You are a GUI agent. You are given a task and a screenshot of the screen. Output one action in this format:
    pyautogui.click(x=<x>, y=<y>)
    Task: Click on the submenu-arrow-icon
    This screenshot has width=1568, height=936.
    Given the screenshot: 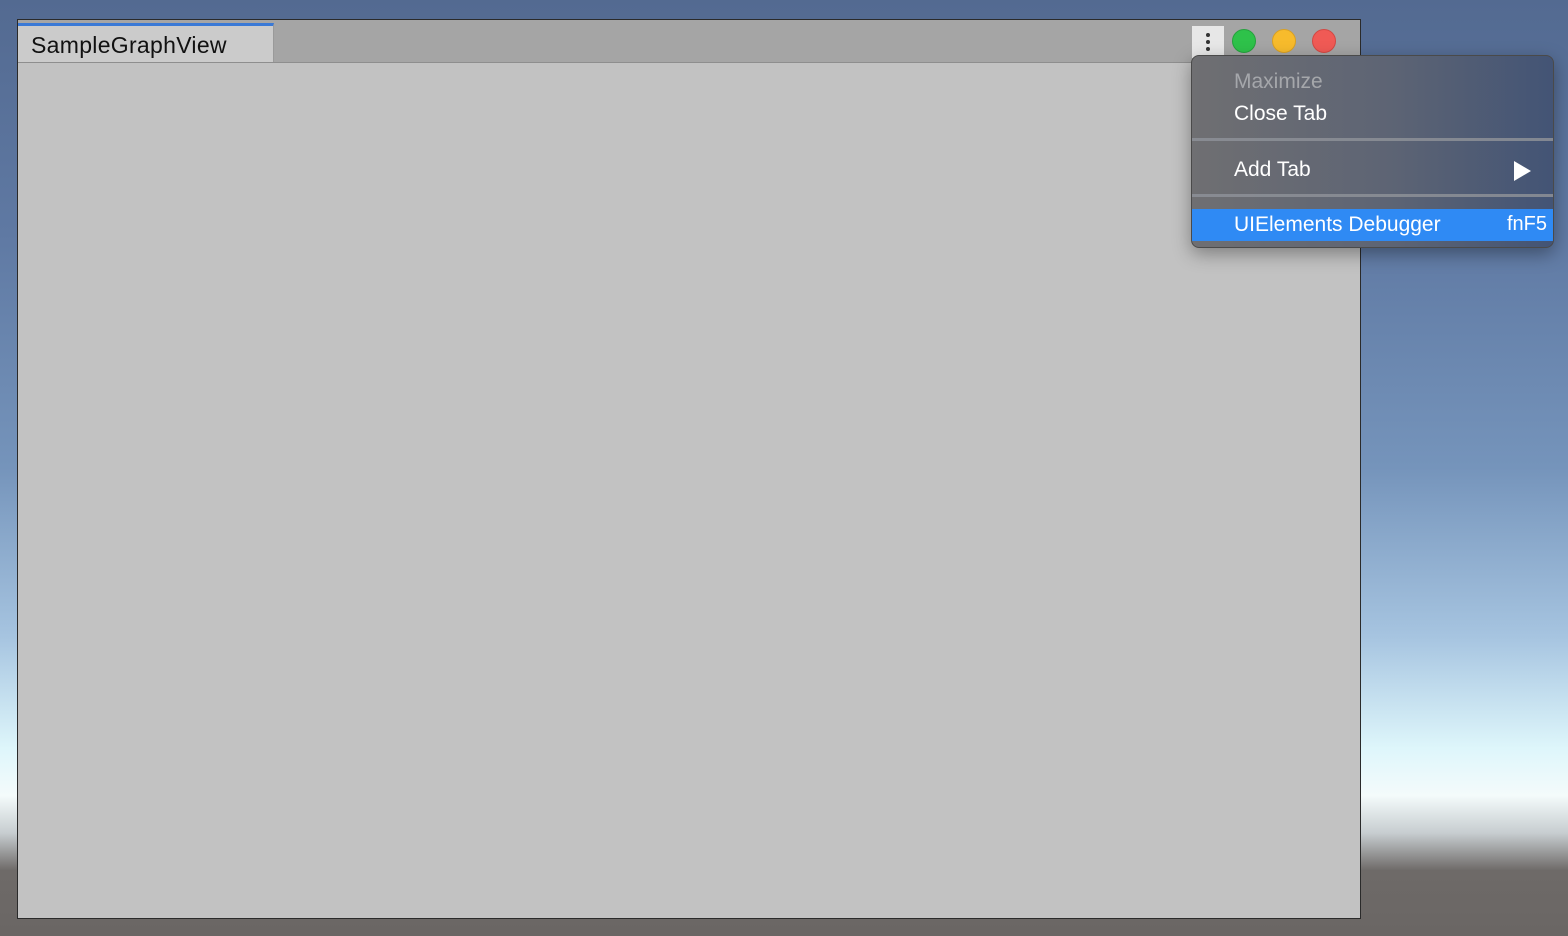 What is the action you would take?
    pyautogui.click(x=1522, y=171)
    